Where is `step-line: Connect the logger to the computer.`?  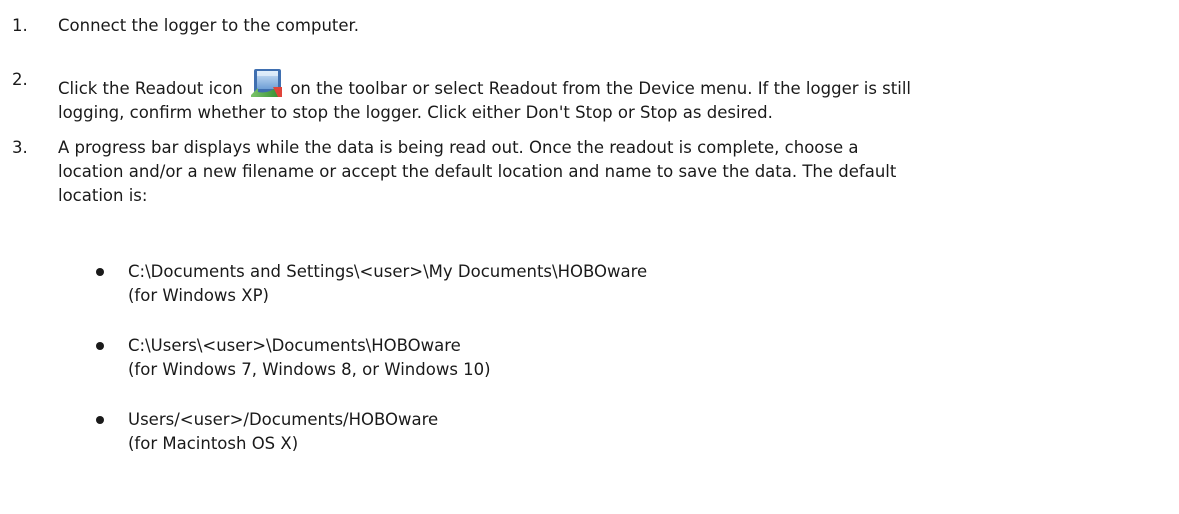 step-line: Connect the logger to the computer. is located at coordinates (209, 25).